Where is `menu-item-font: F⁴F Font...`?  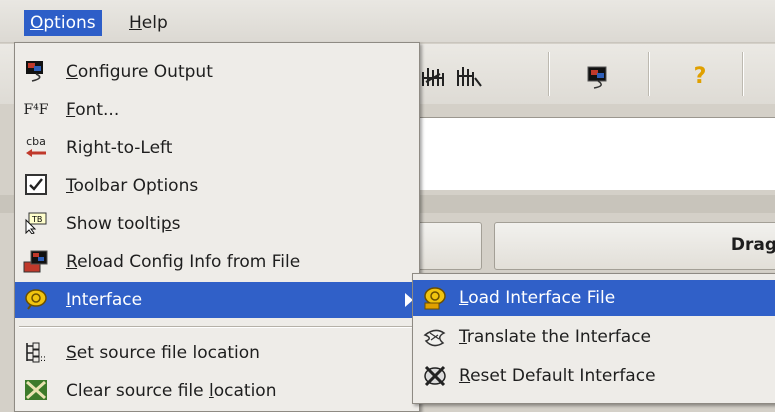
menu-item-font: F⁴F Font... is located at coordinates (217, 110).